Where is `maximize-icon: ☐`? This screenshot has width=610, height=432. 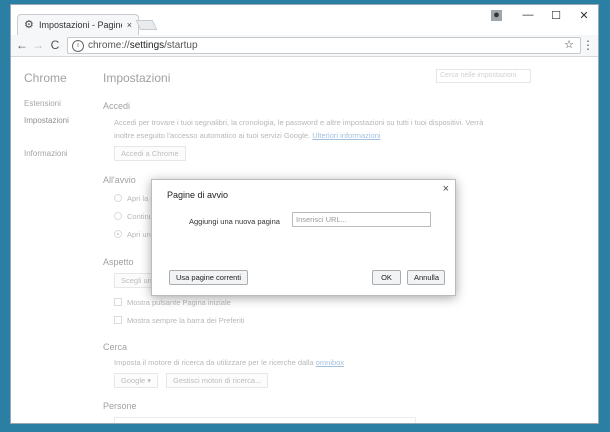
maximize-icon: ☐ is located at coordinates (556, 15).